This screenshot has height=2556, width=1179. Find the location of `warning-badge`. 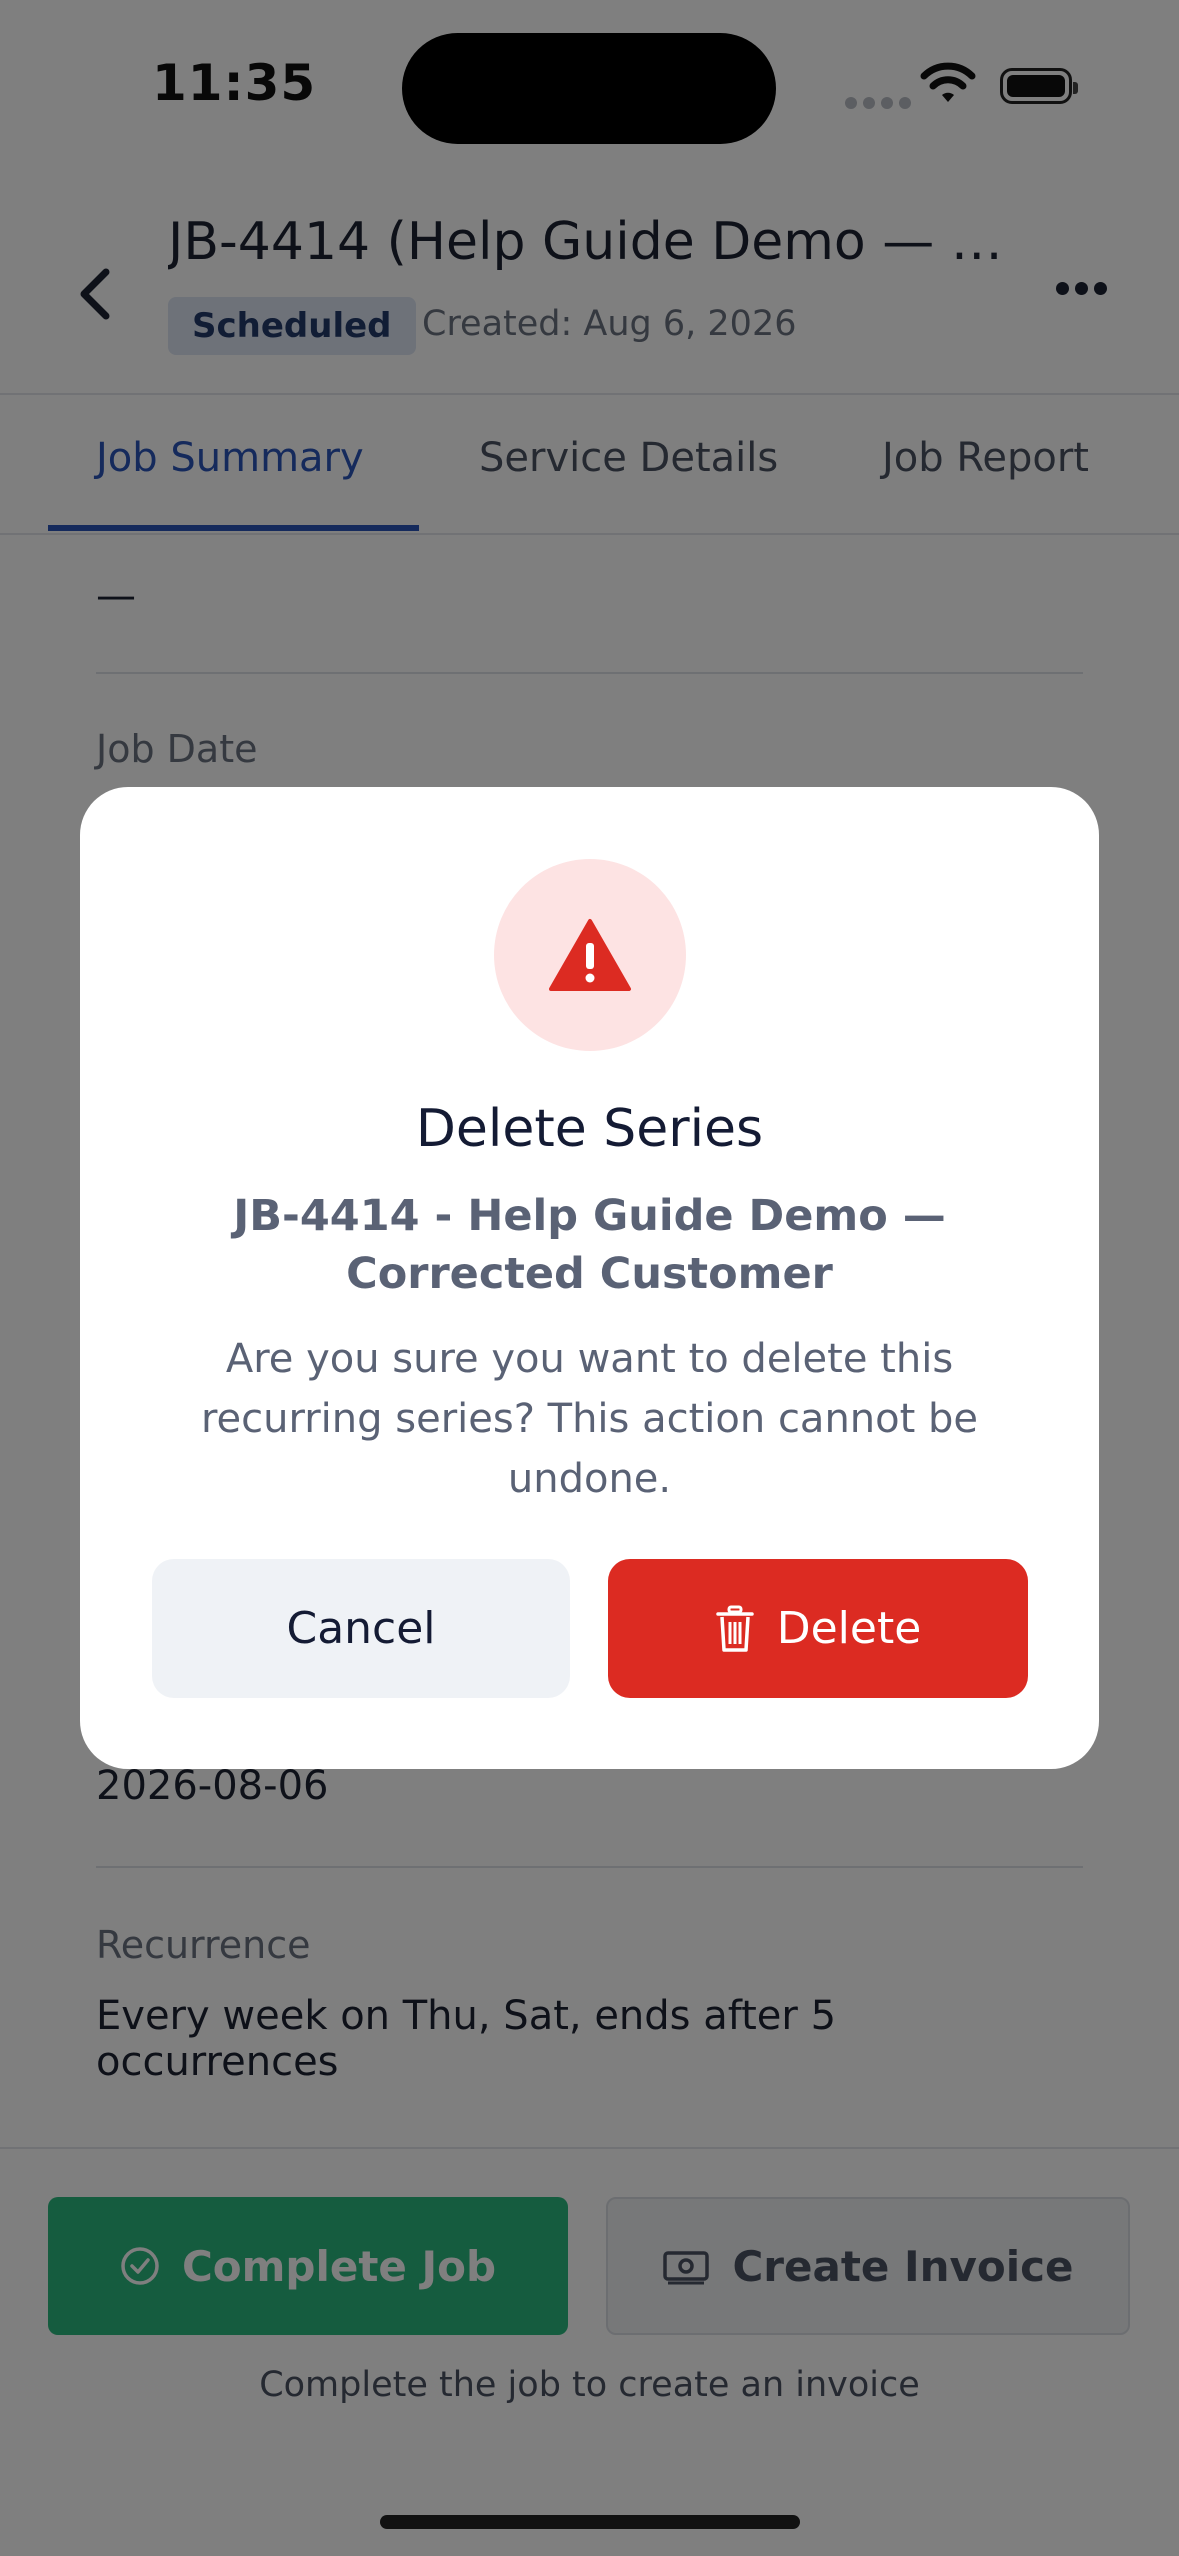

warning-badge is located at coordinates (590, 955).